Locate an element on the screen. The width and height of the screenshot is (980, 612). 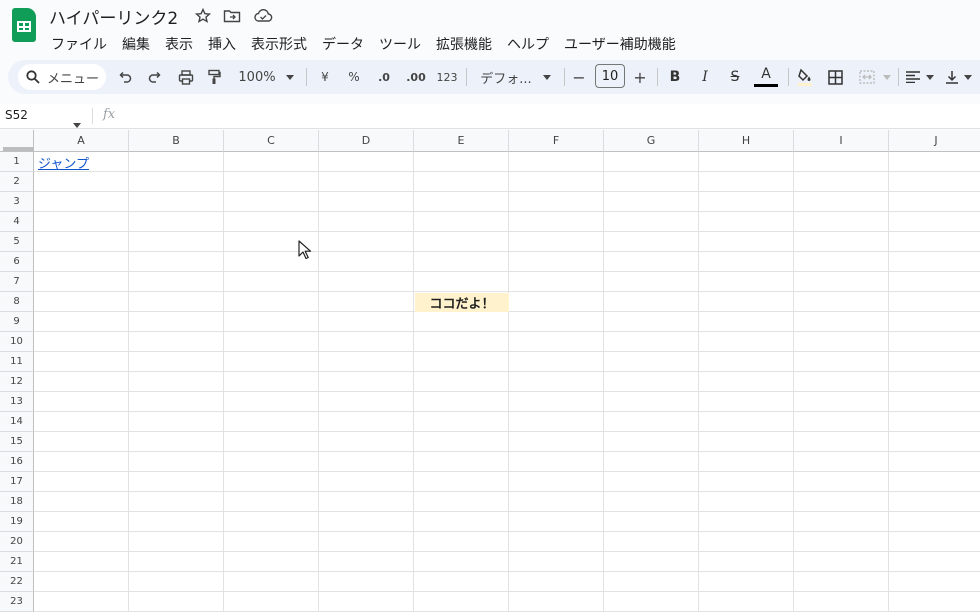
zoom-select: 100% is located at coordinates (257, 77).